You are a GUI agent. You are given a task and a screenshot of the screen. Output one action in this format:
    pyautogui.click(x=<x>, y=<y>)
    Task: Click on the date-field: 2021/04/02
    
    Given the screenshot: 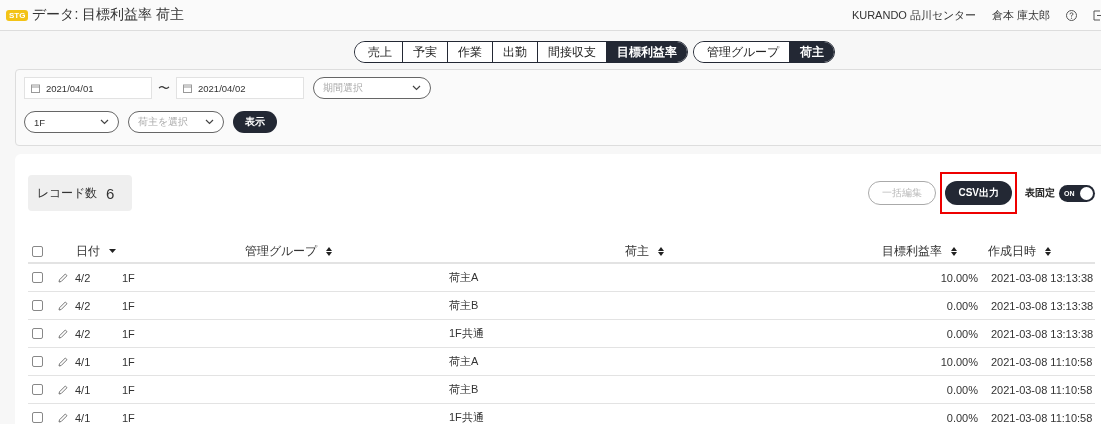 What is the action you would take?
    pyautogui.click(x=240, y=88)
    